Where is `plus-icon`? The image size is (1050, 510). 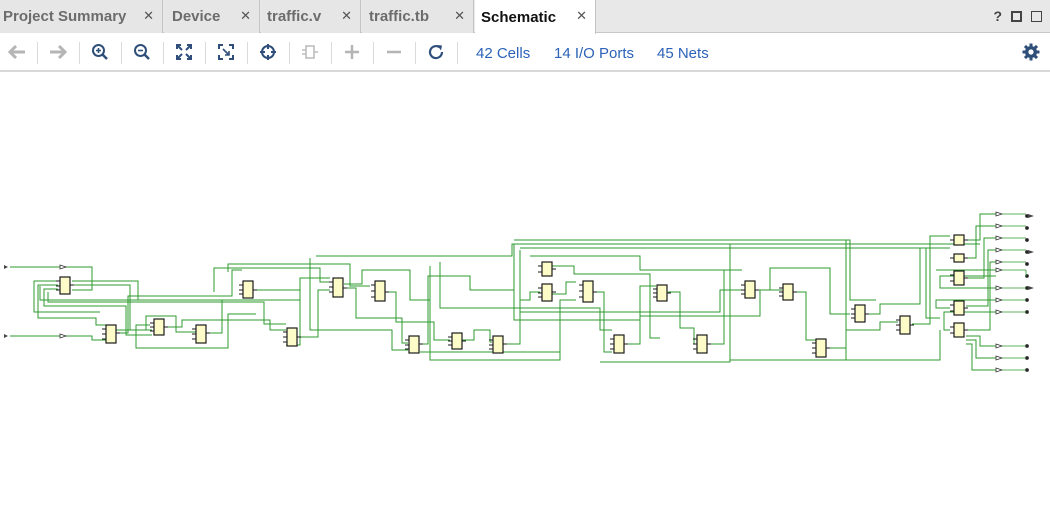 plus-icon is located at coordinates (352, 52).